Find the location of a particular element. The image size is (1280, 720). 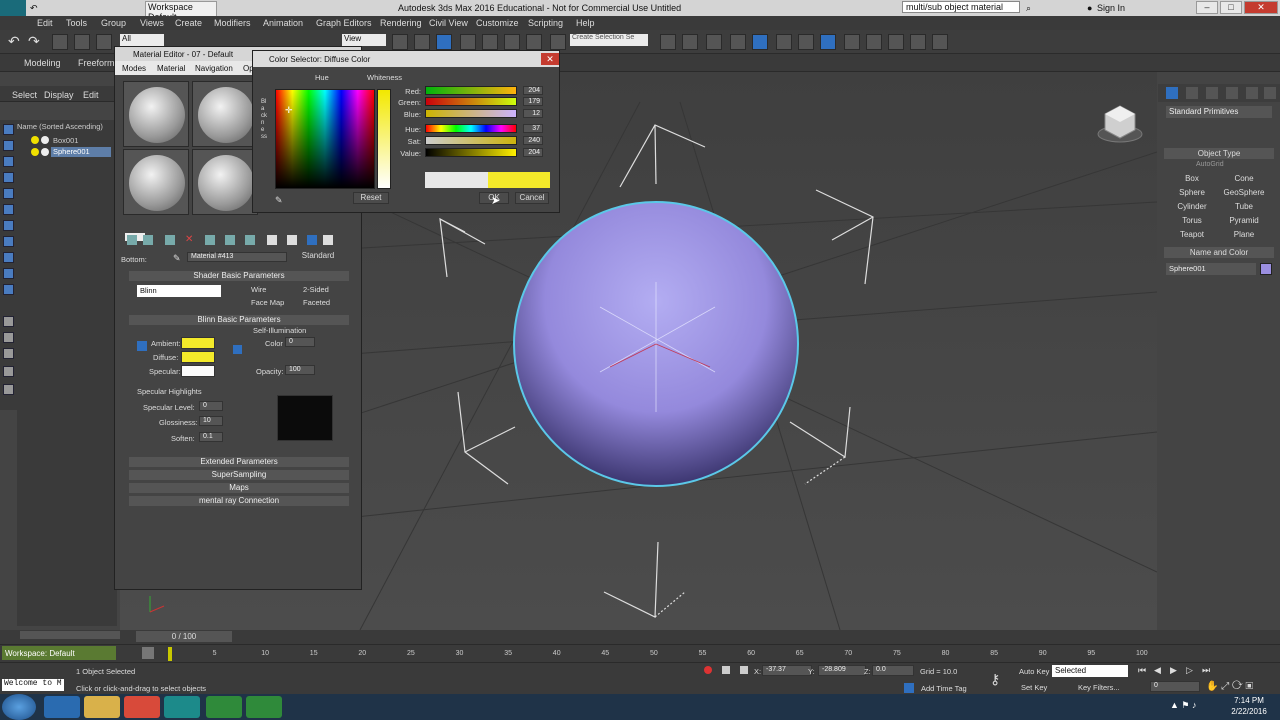

go-to-end-icon: ⏭ is located at coordinates (1206, 670).